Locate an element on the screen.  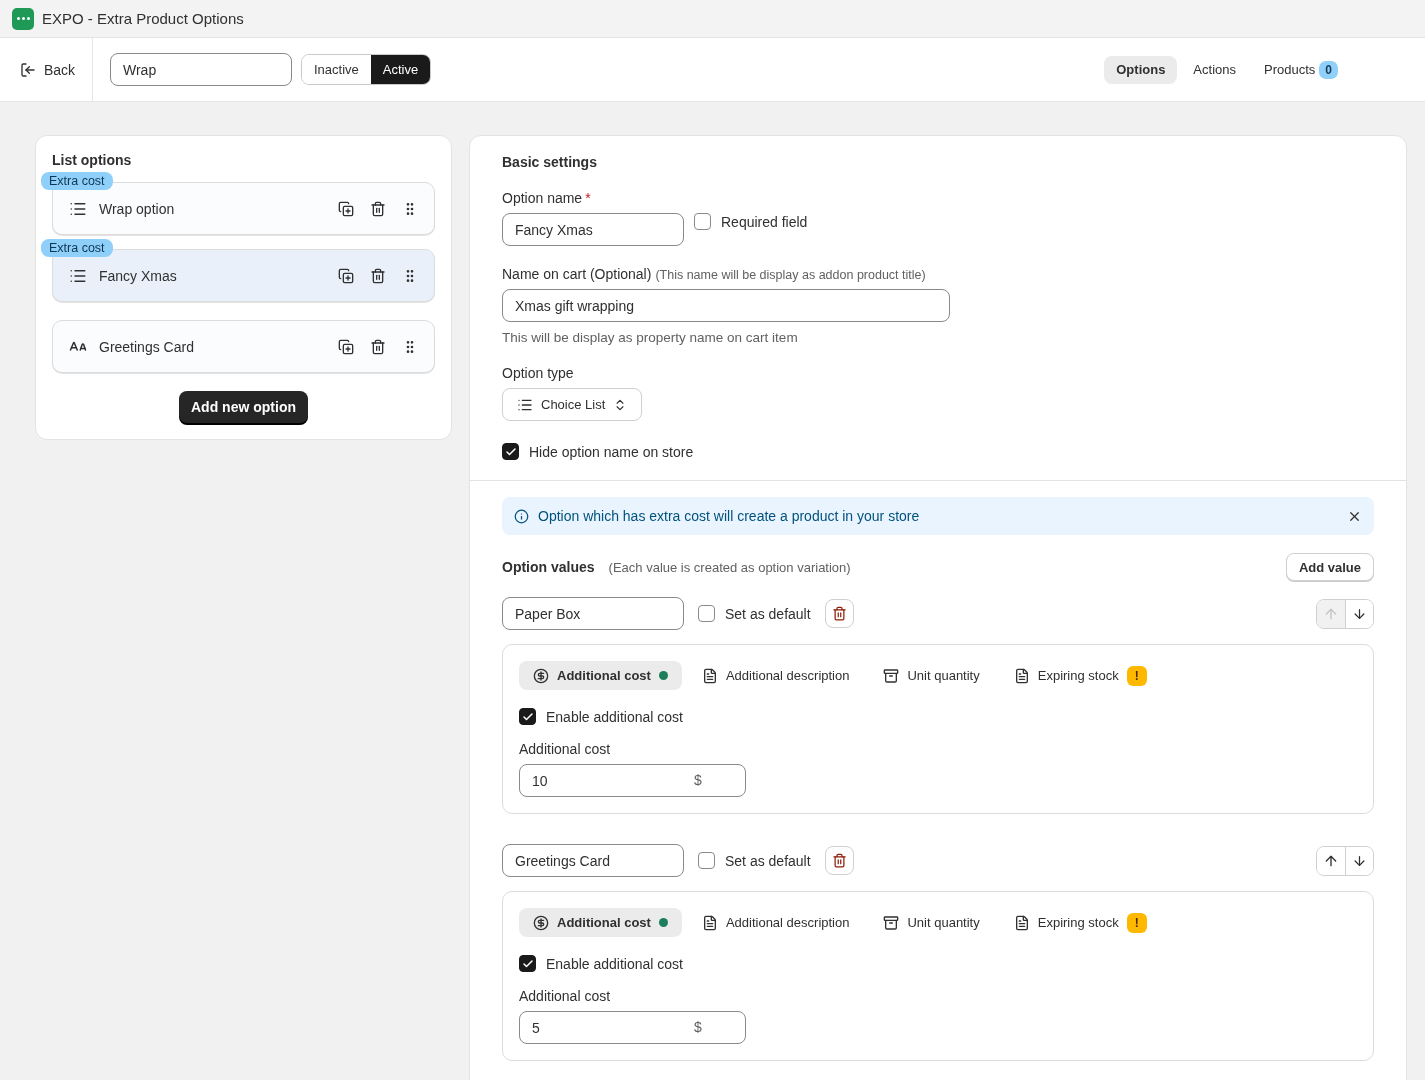
exit-icon is located at coordinates (28, 69).